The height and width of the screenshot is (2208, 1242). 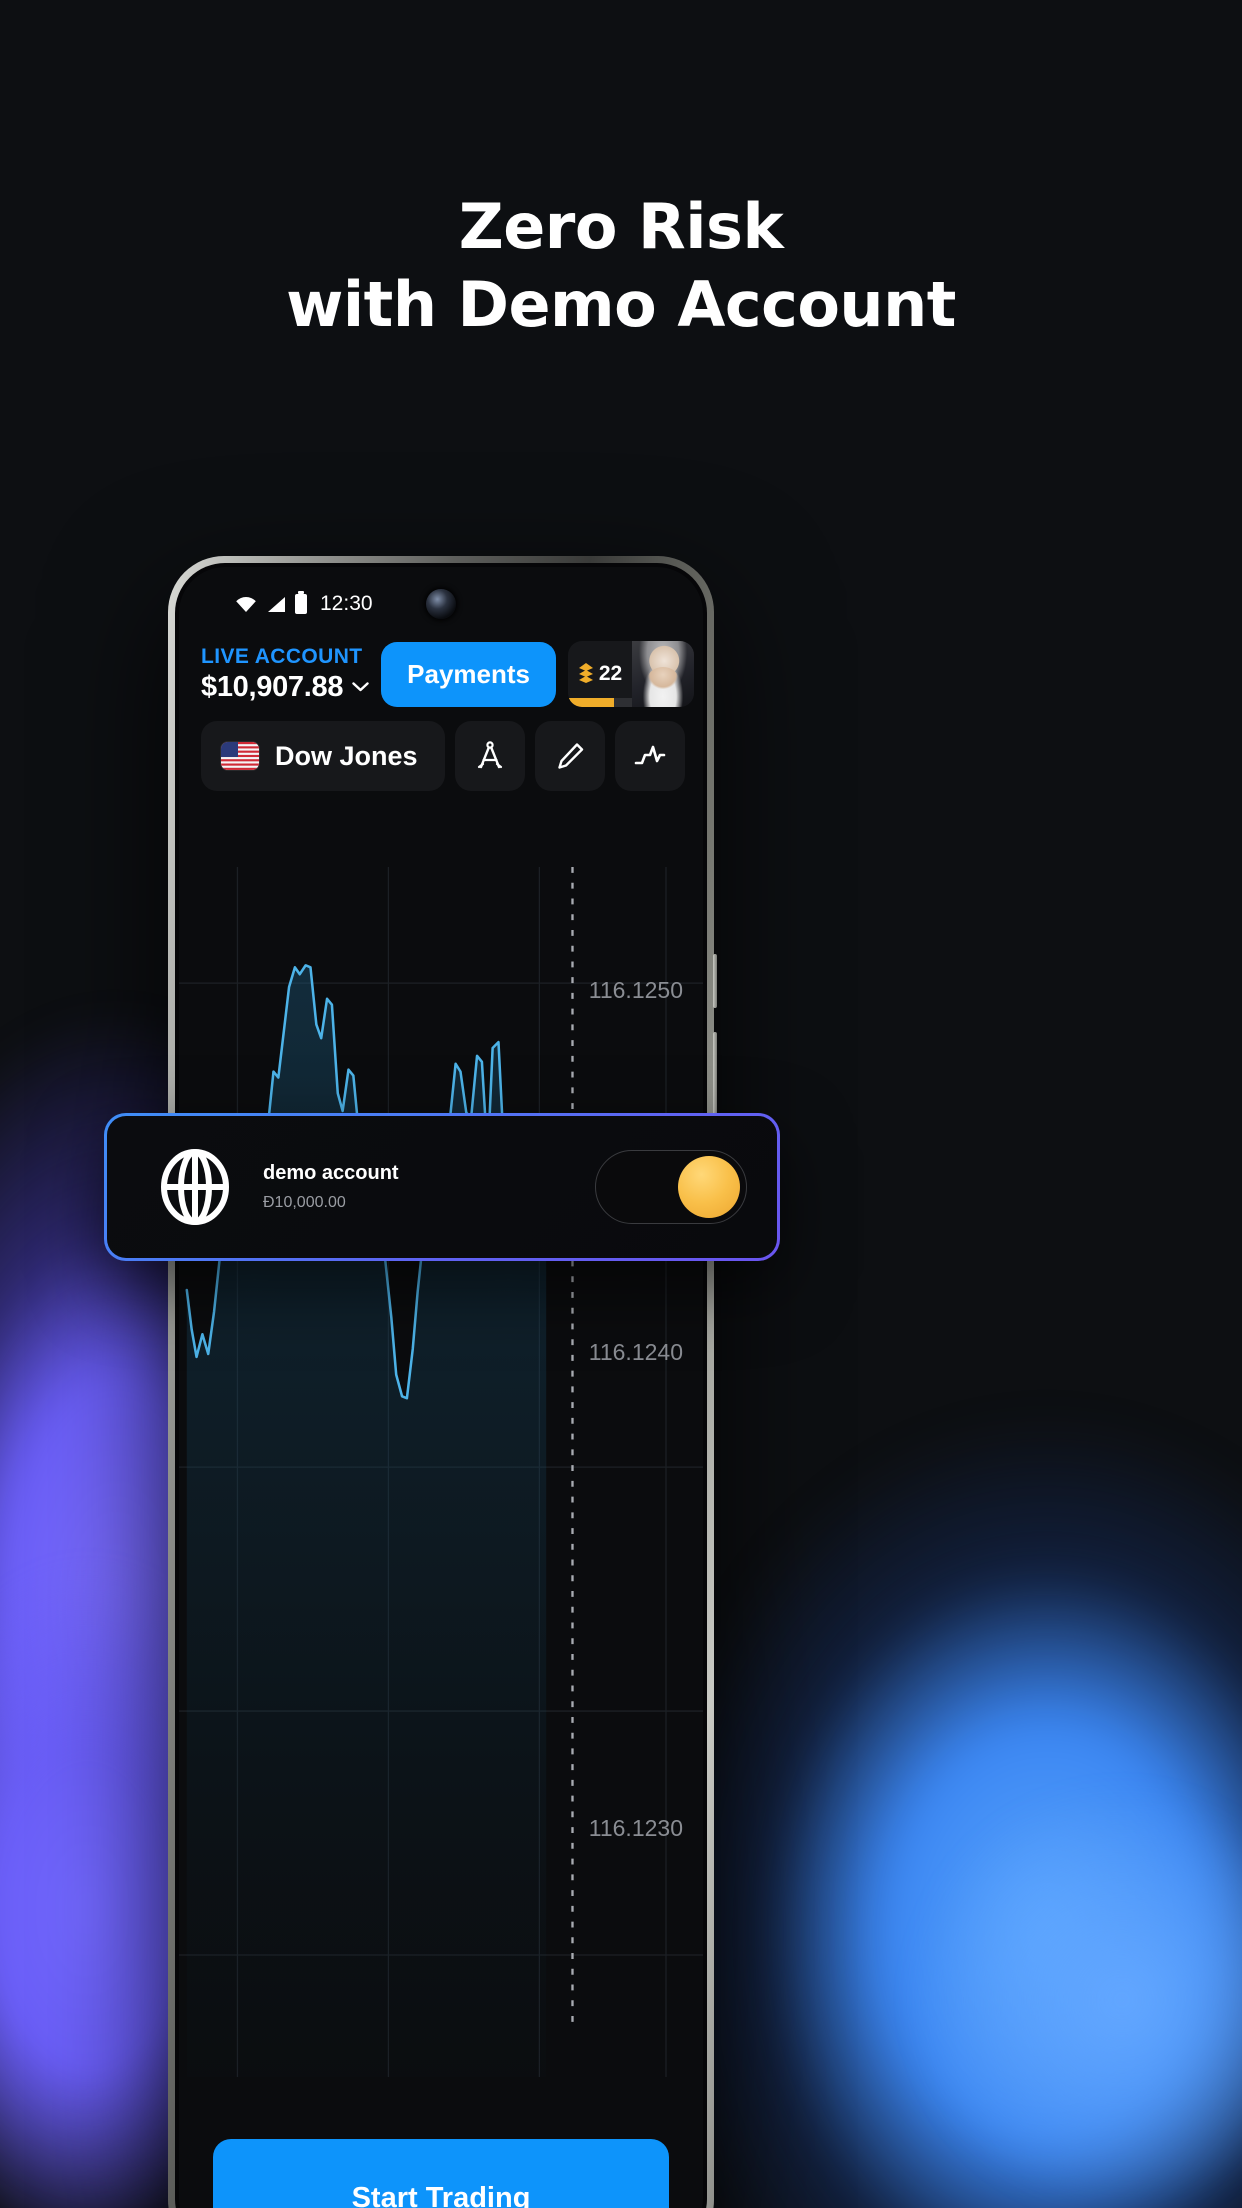 I want to click on promo-headline: Zero Risk with Demo Account, so click(x=621, y=266).